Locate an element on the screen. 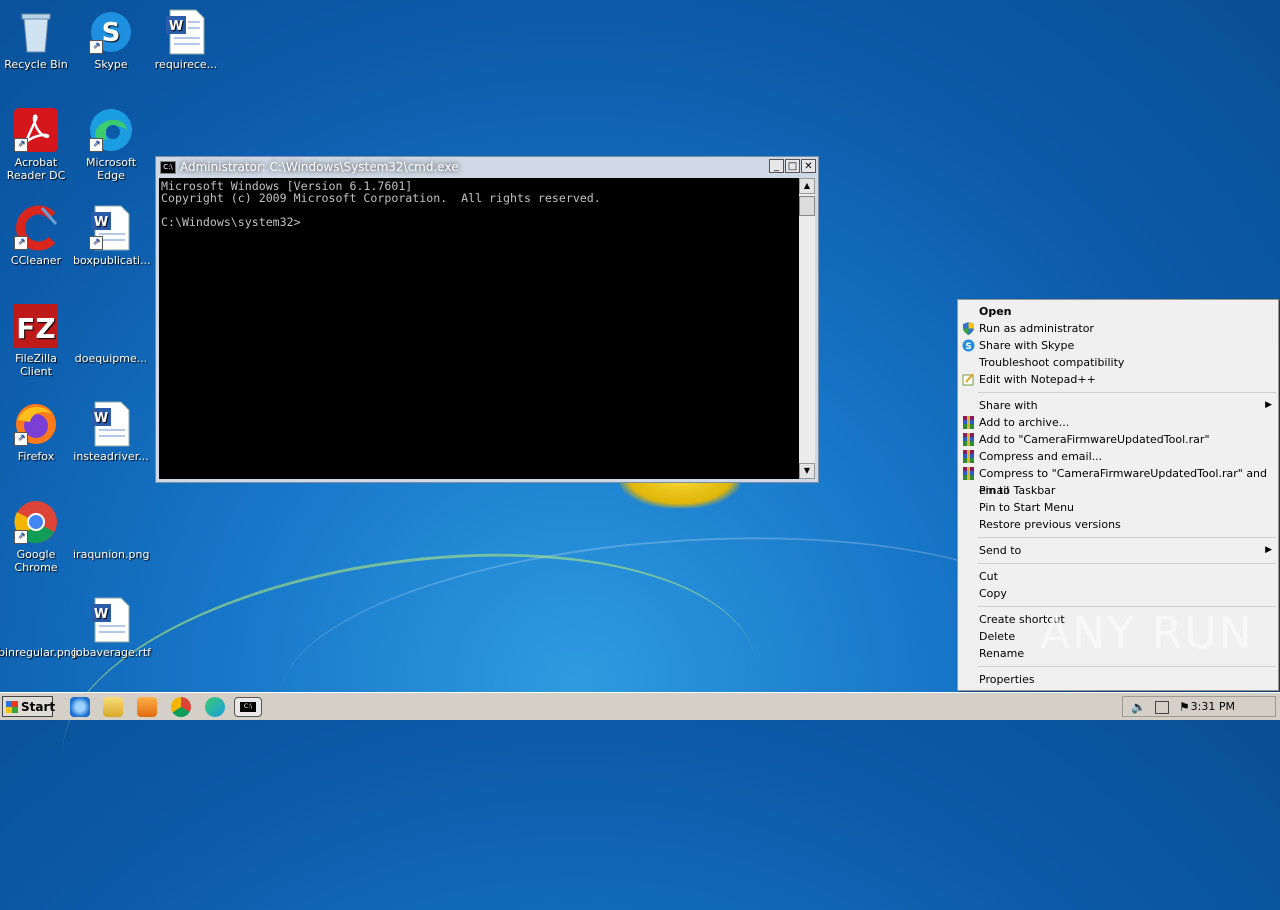  chrome-icon: ↗ is located at coordinates (36, 522).